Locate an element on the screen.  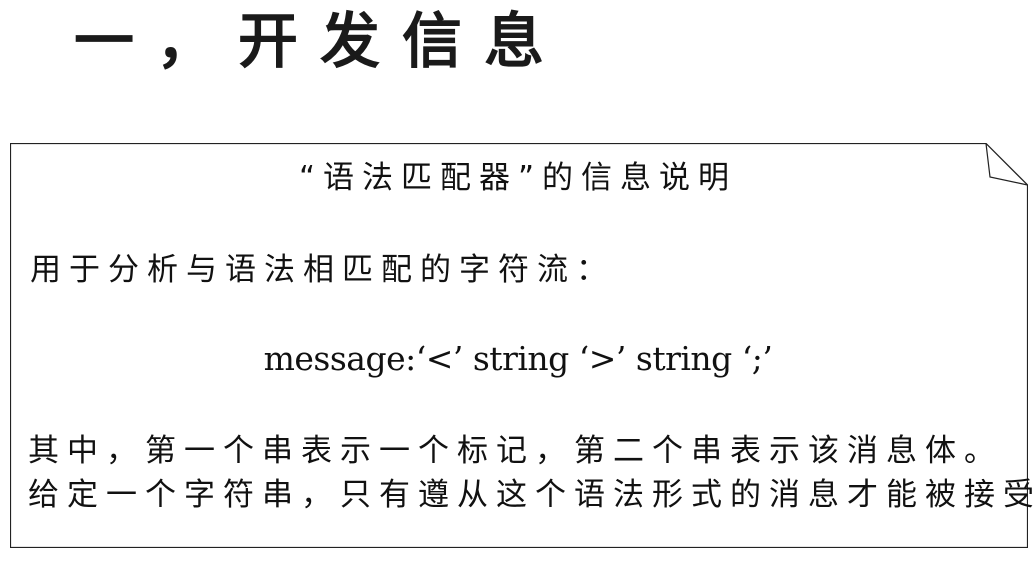
note-title: “语法匹配器”的信息说明 is located at coordinates (518, 178).